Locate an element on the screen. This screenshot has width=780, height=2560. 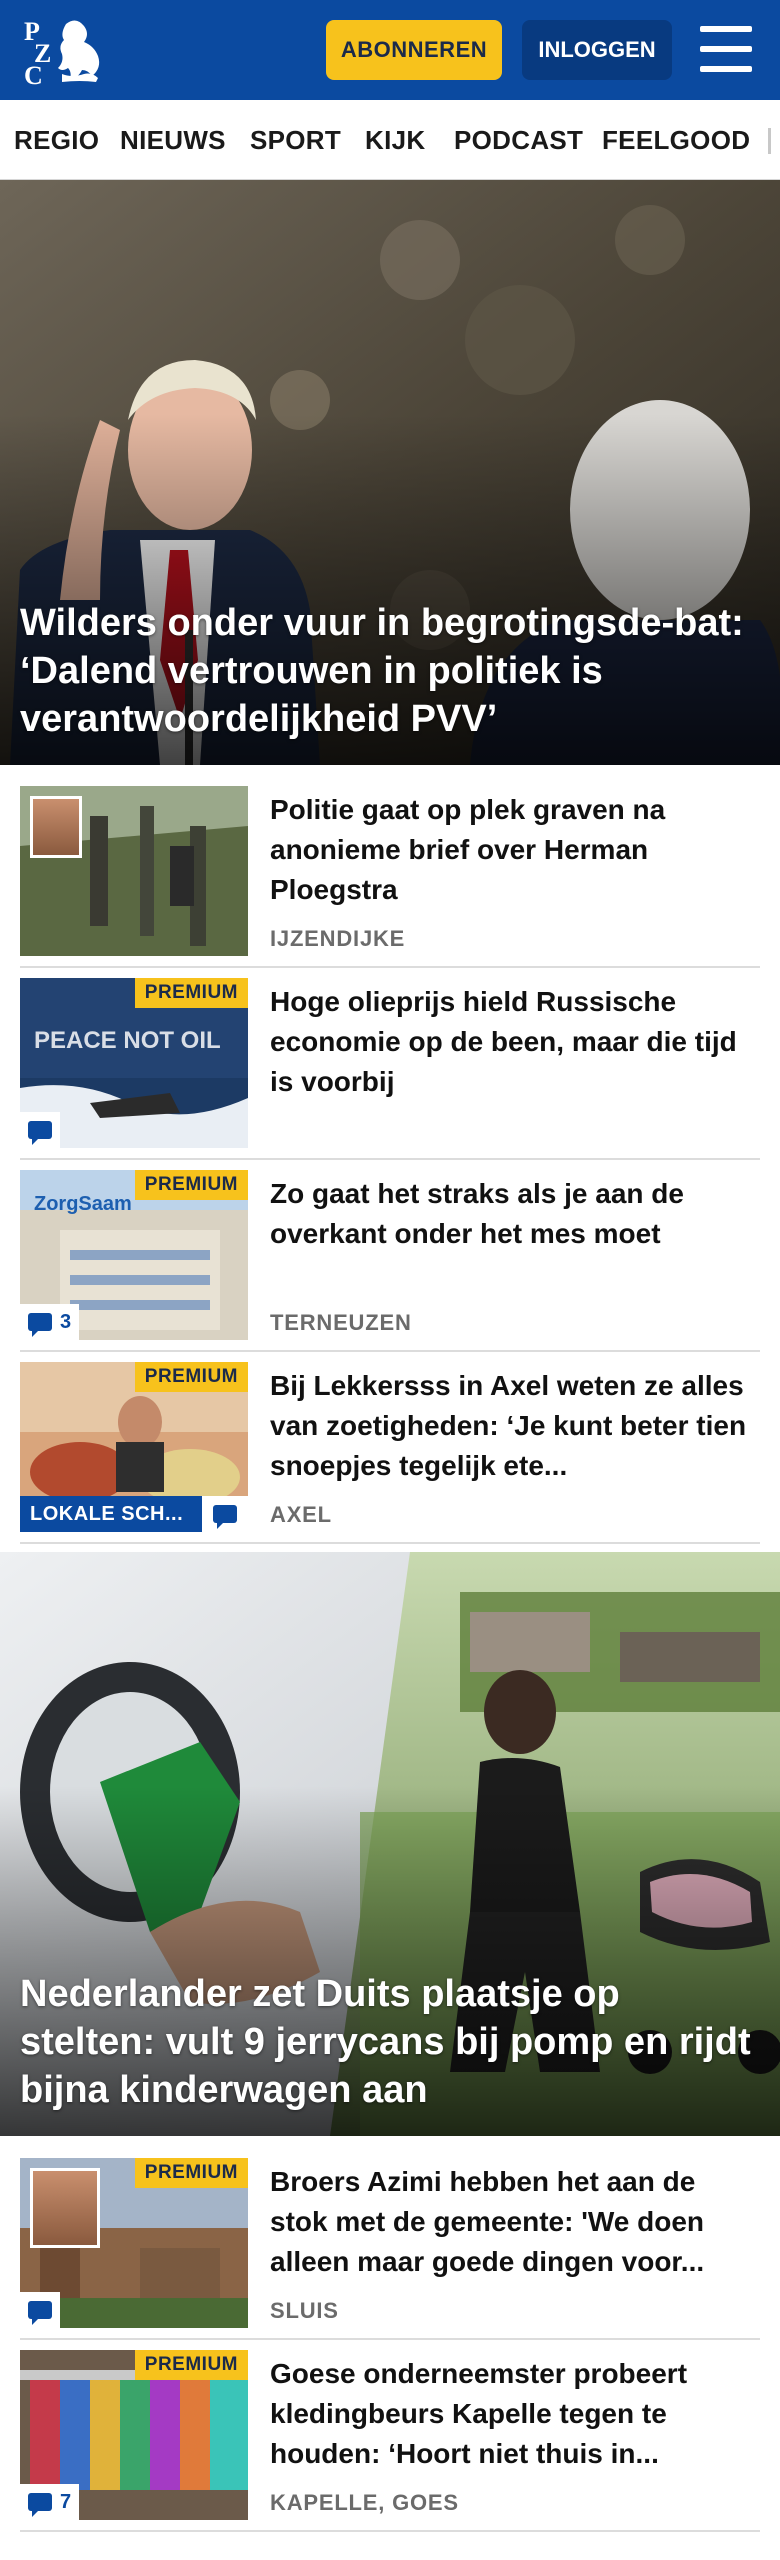
article-thumbnail: ZorgSaam PREMIUM 3 is located at coordinates (134, 1255).